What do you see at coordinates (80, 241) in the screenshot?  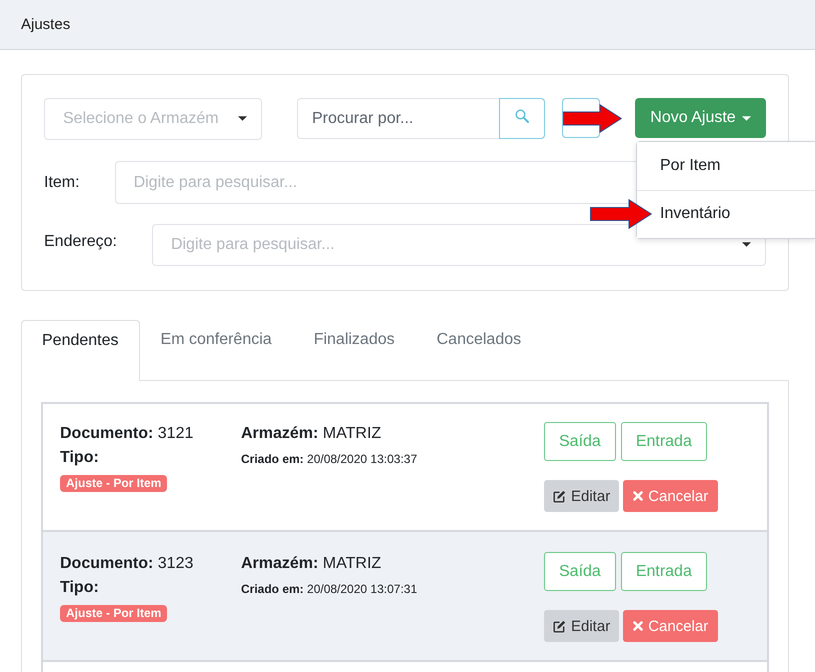 I see `field-label: Endereço:` at bounding box center [80, 241].